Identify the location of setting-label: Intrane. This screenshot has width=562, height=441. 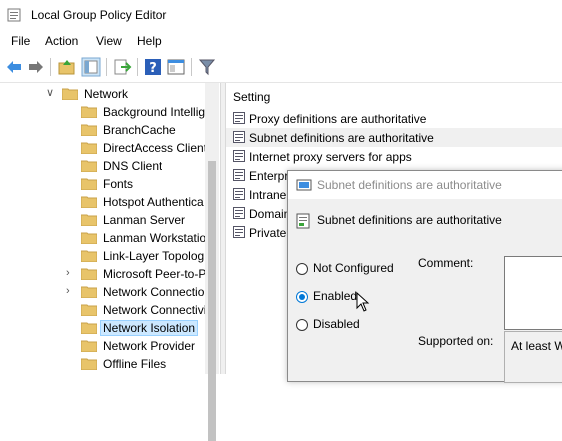
(268, 195).